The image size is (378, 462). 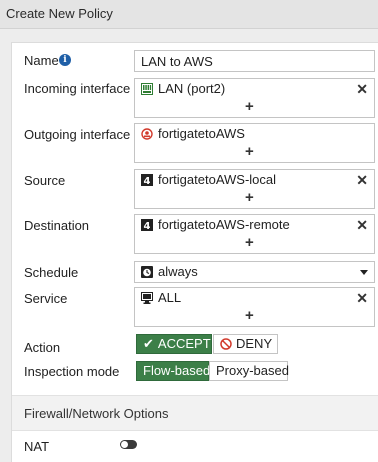 What do you see at coordinates (124, 444) in the screenshot?
I see `toggle-knob` at bounding box center [124, 444].